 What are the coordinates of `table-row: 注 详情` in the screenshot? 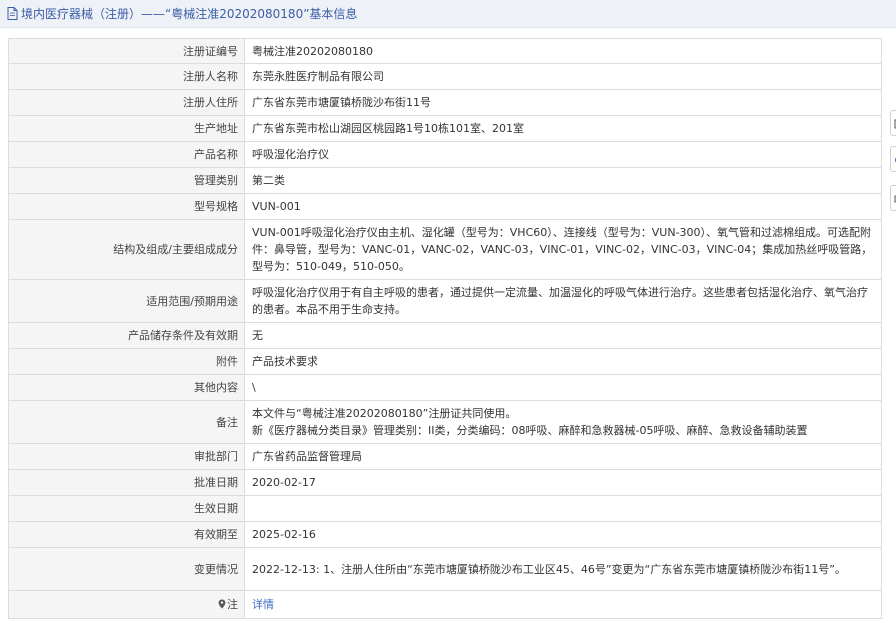 It's located at (445, 604).